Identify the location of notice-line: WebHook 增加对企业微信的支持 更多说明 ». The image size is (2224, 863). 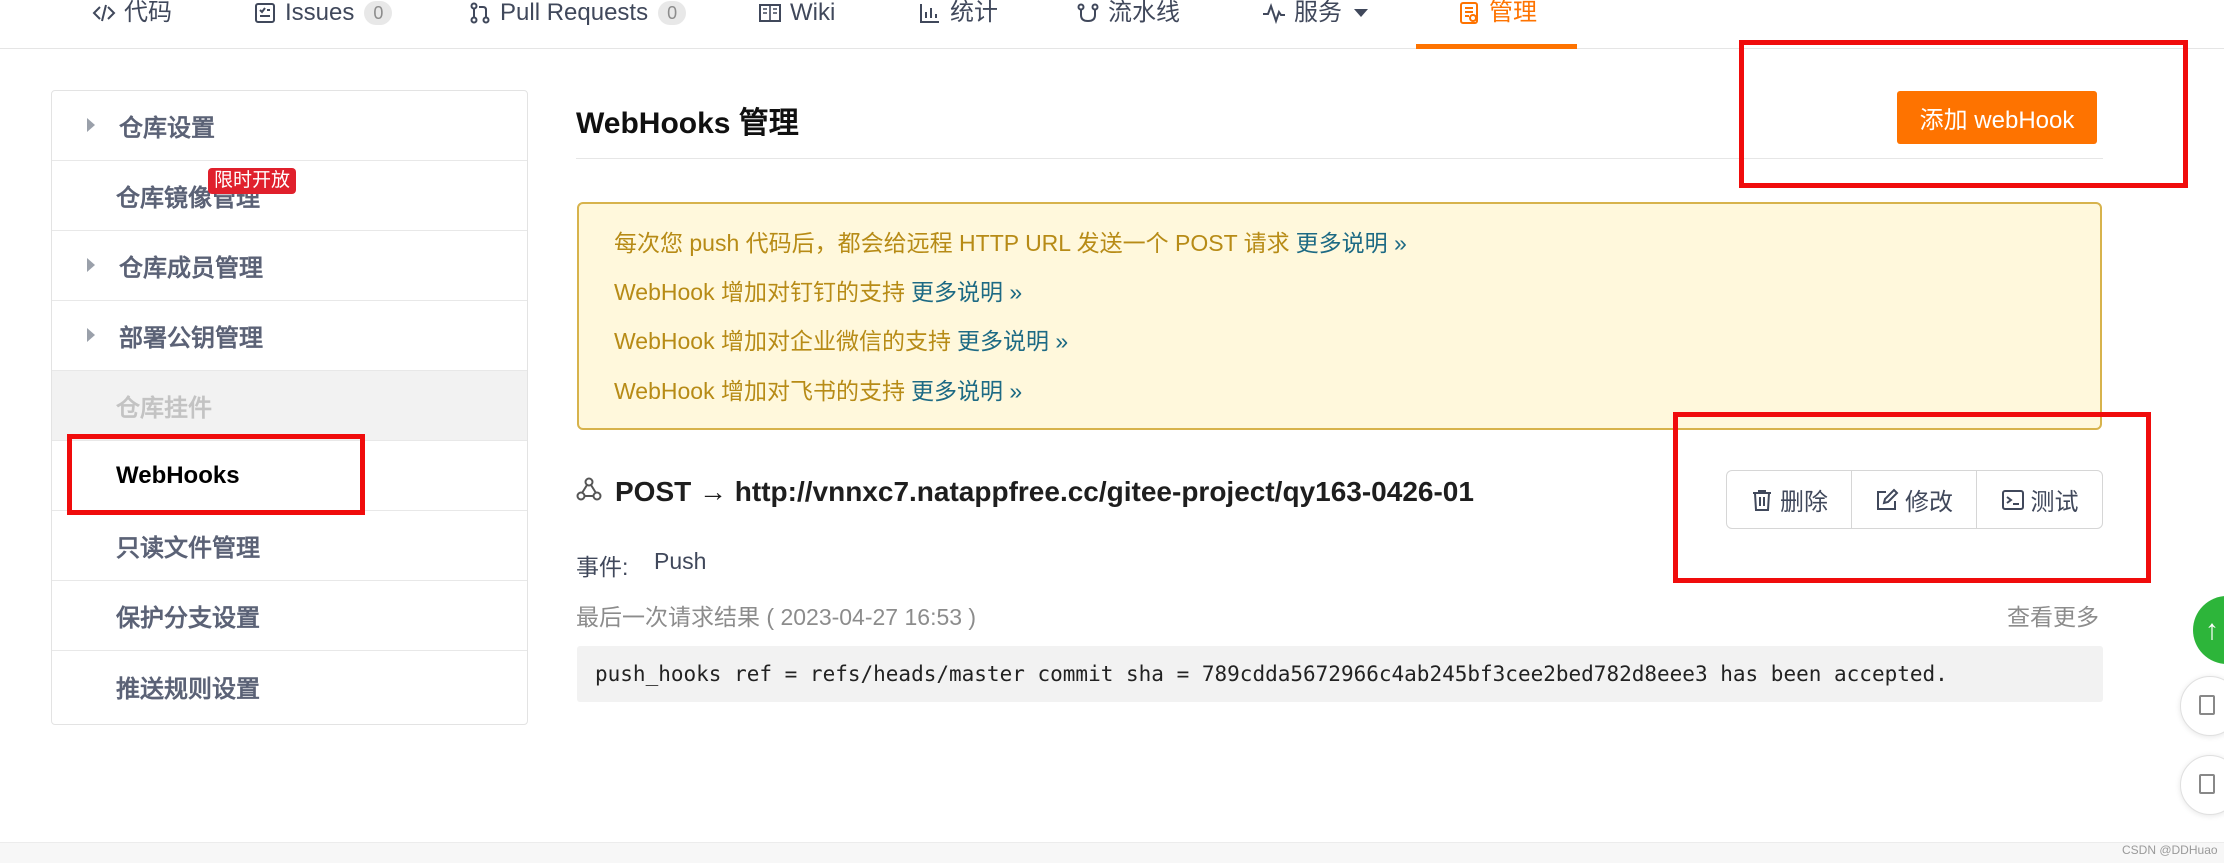
(841, 339).